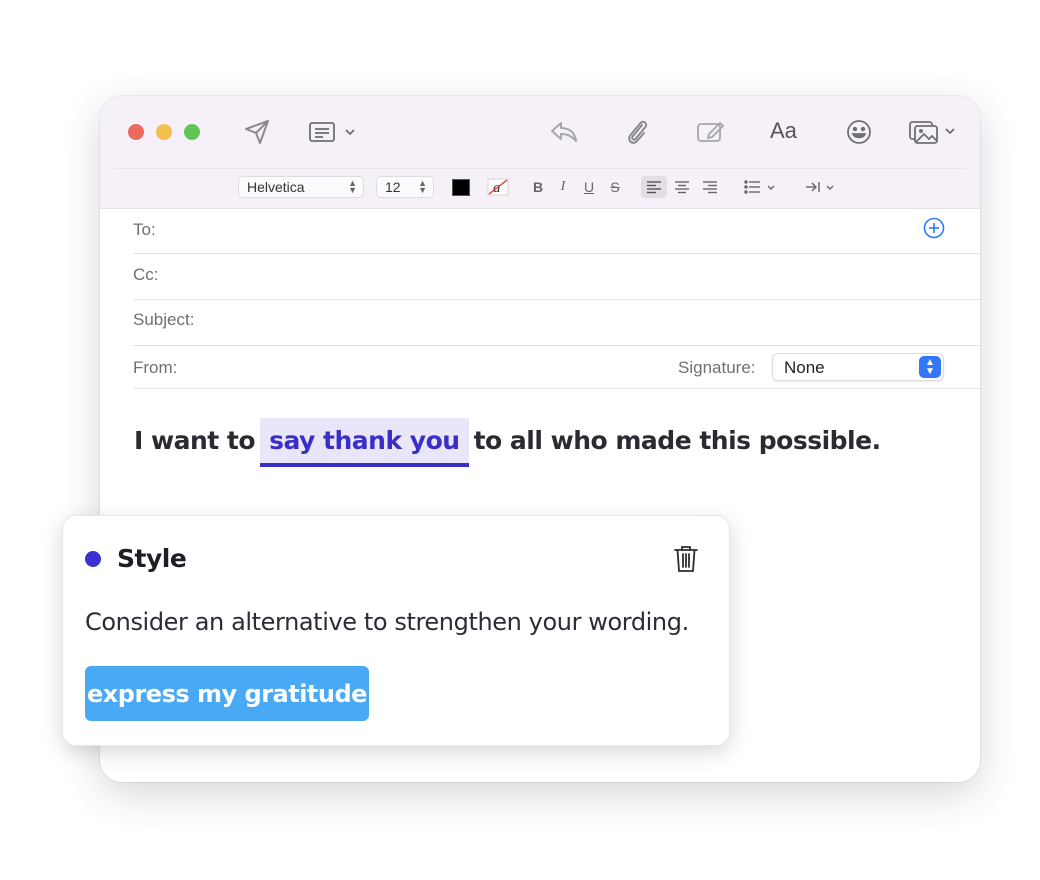 This screenshot has height=880, width=1040. What do you see at coordinates (257, 132) in the screenshot?
I see `send-icon` at bounding box center [257, 132].